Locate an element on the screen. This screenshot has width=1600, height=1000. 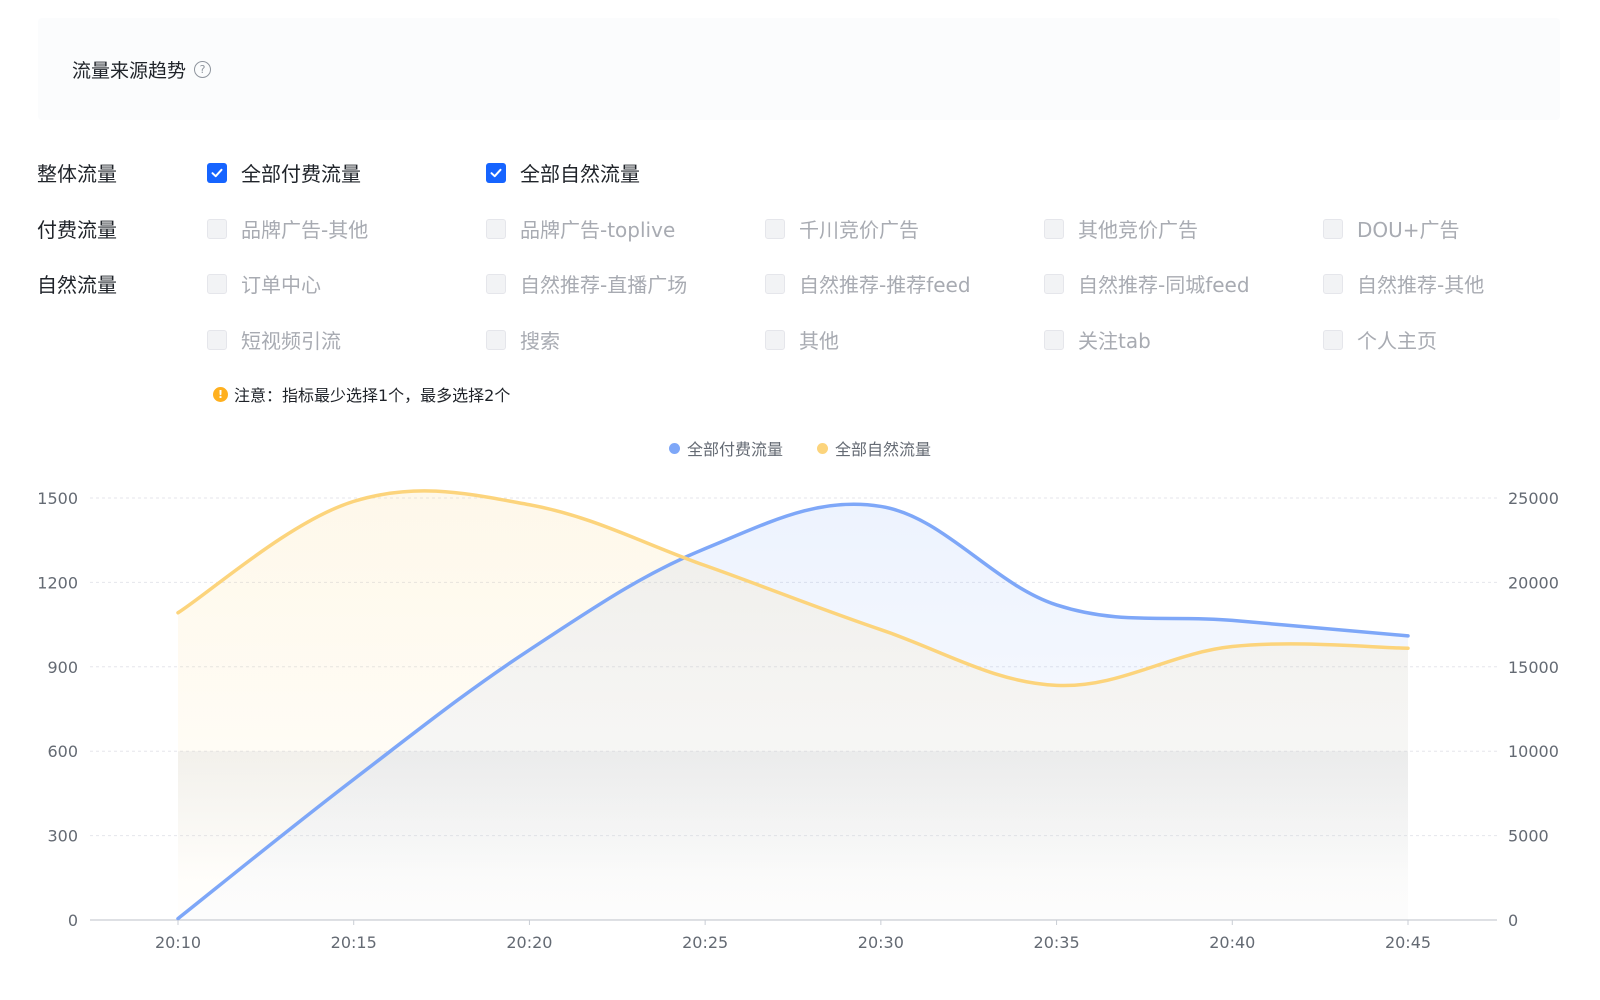
legend-item-natural: 全部自然流量 is located at coordinates (874, 448).